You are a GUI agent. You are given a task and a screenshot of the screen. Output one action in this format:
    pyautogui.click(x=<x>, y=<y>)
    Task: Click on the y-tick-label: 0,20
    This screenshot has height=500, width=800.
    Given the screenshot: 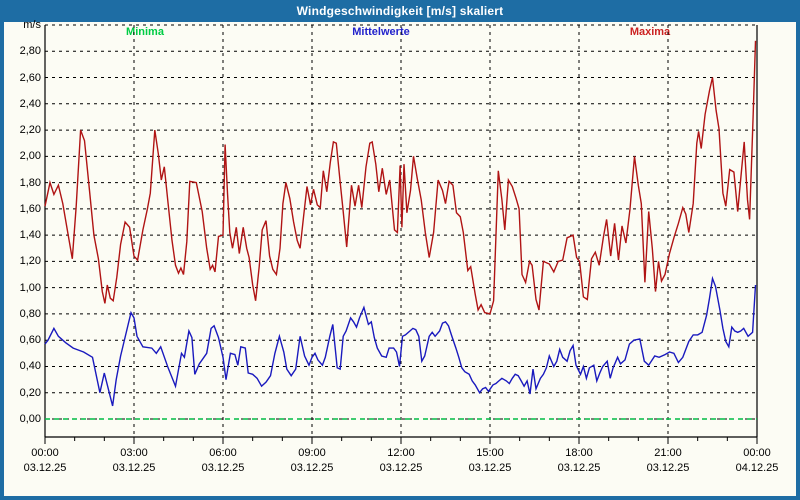 What is the action you would take?
    pyautogui.click(x=30, y=392)
    